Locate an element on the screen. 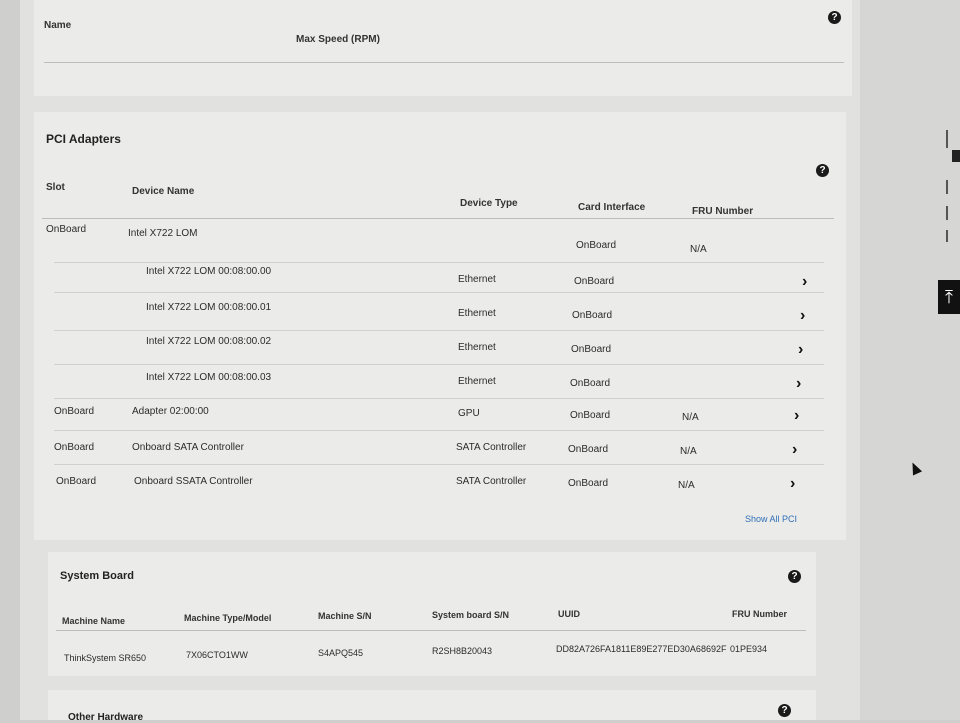 The image size is (960, 723). pci-section-title: PCI Adapters is located at coordinates (83, 139).